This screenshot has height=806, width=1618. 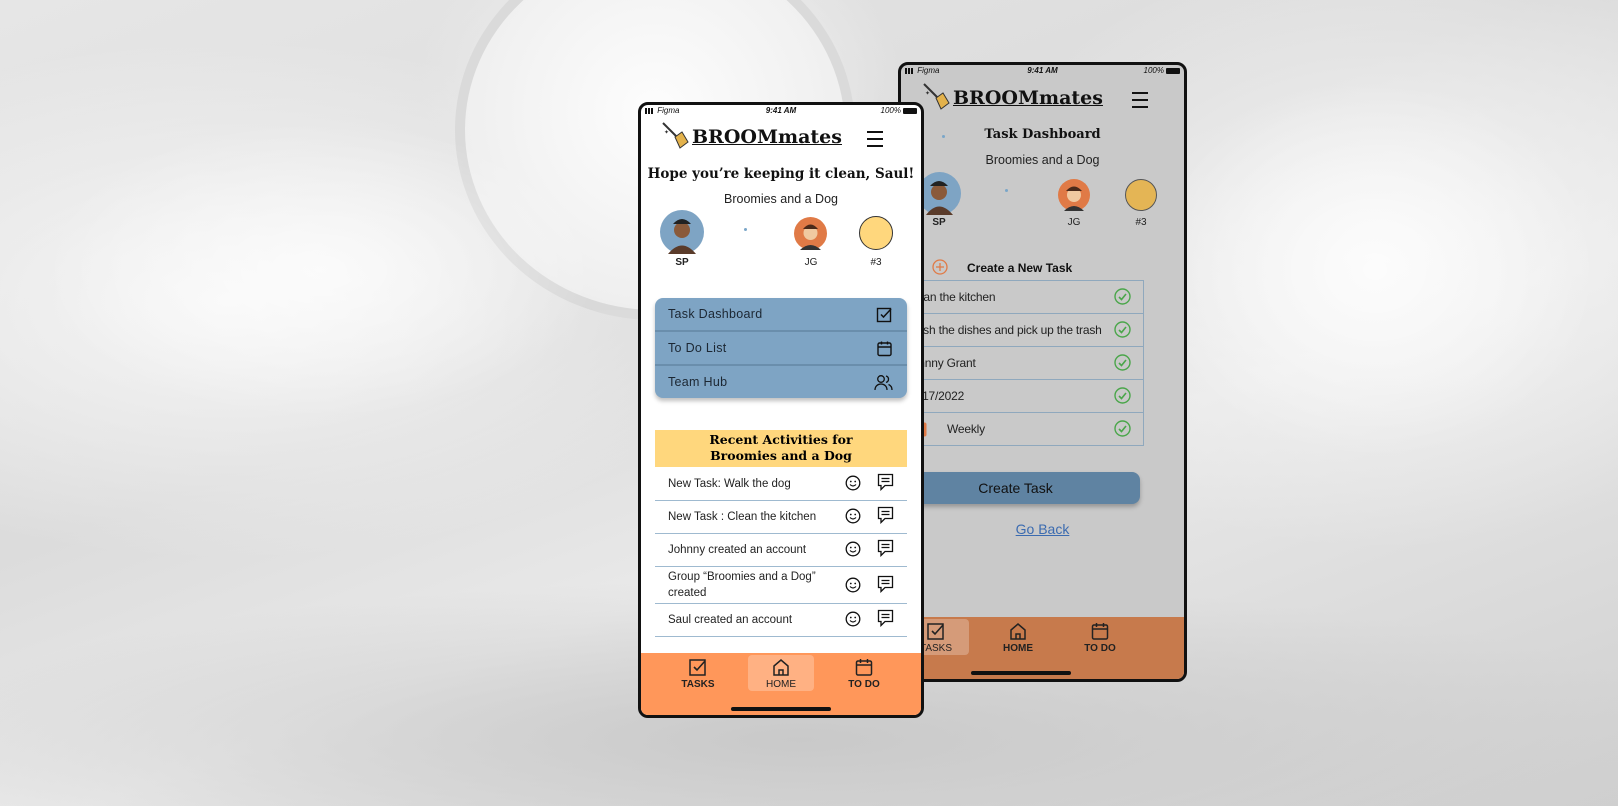 I want to click on nav-menu: Task Dashboard To Do List Team Hub, so click(x=781, y=348).